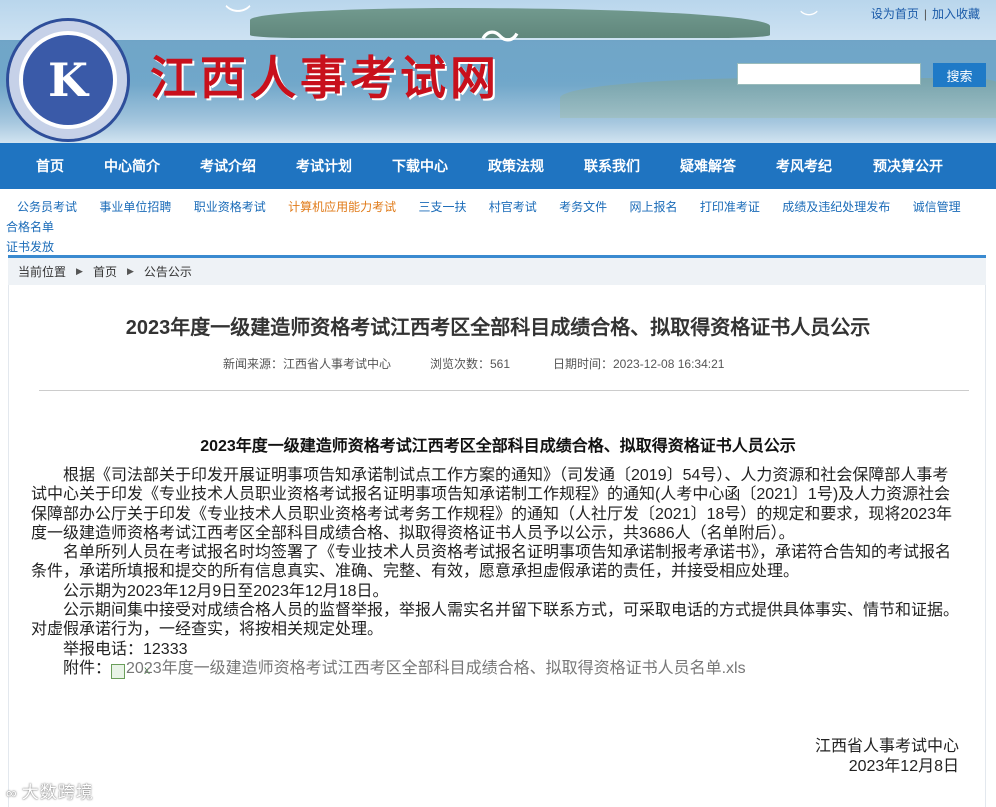  What do you see at coordinates (130, 671) in the screenshot?
I see `excel-file-icon: X` at bounding box center [130, 671].